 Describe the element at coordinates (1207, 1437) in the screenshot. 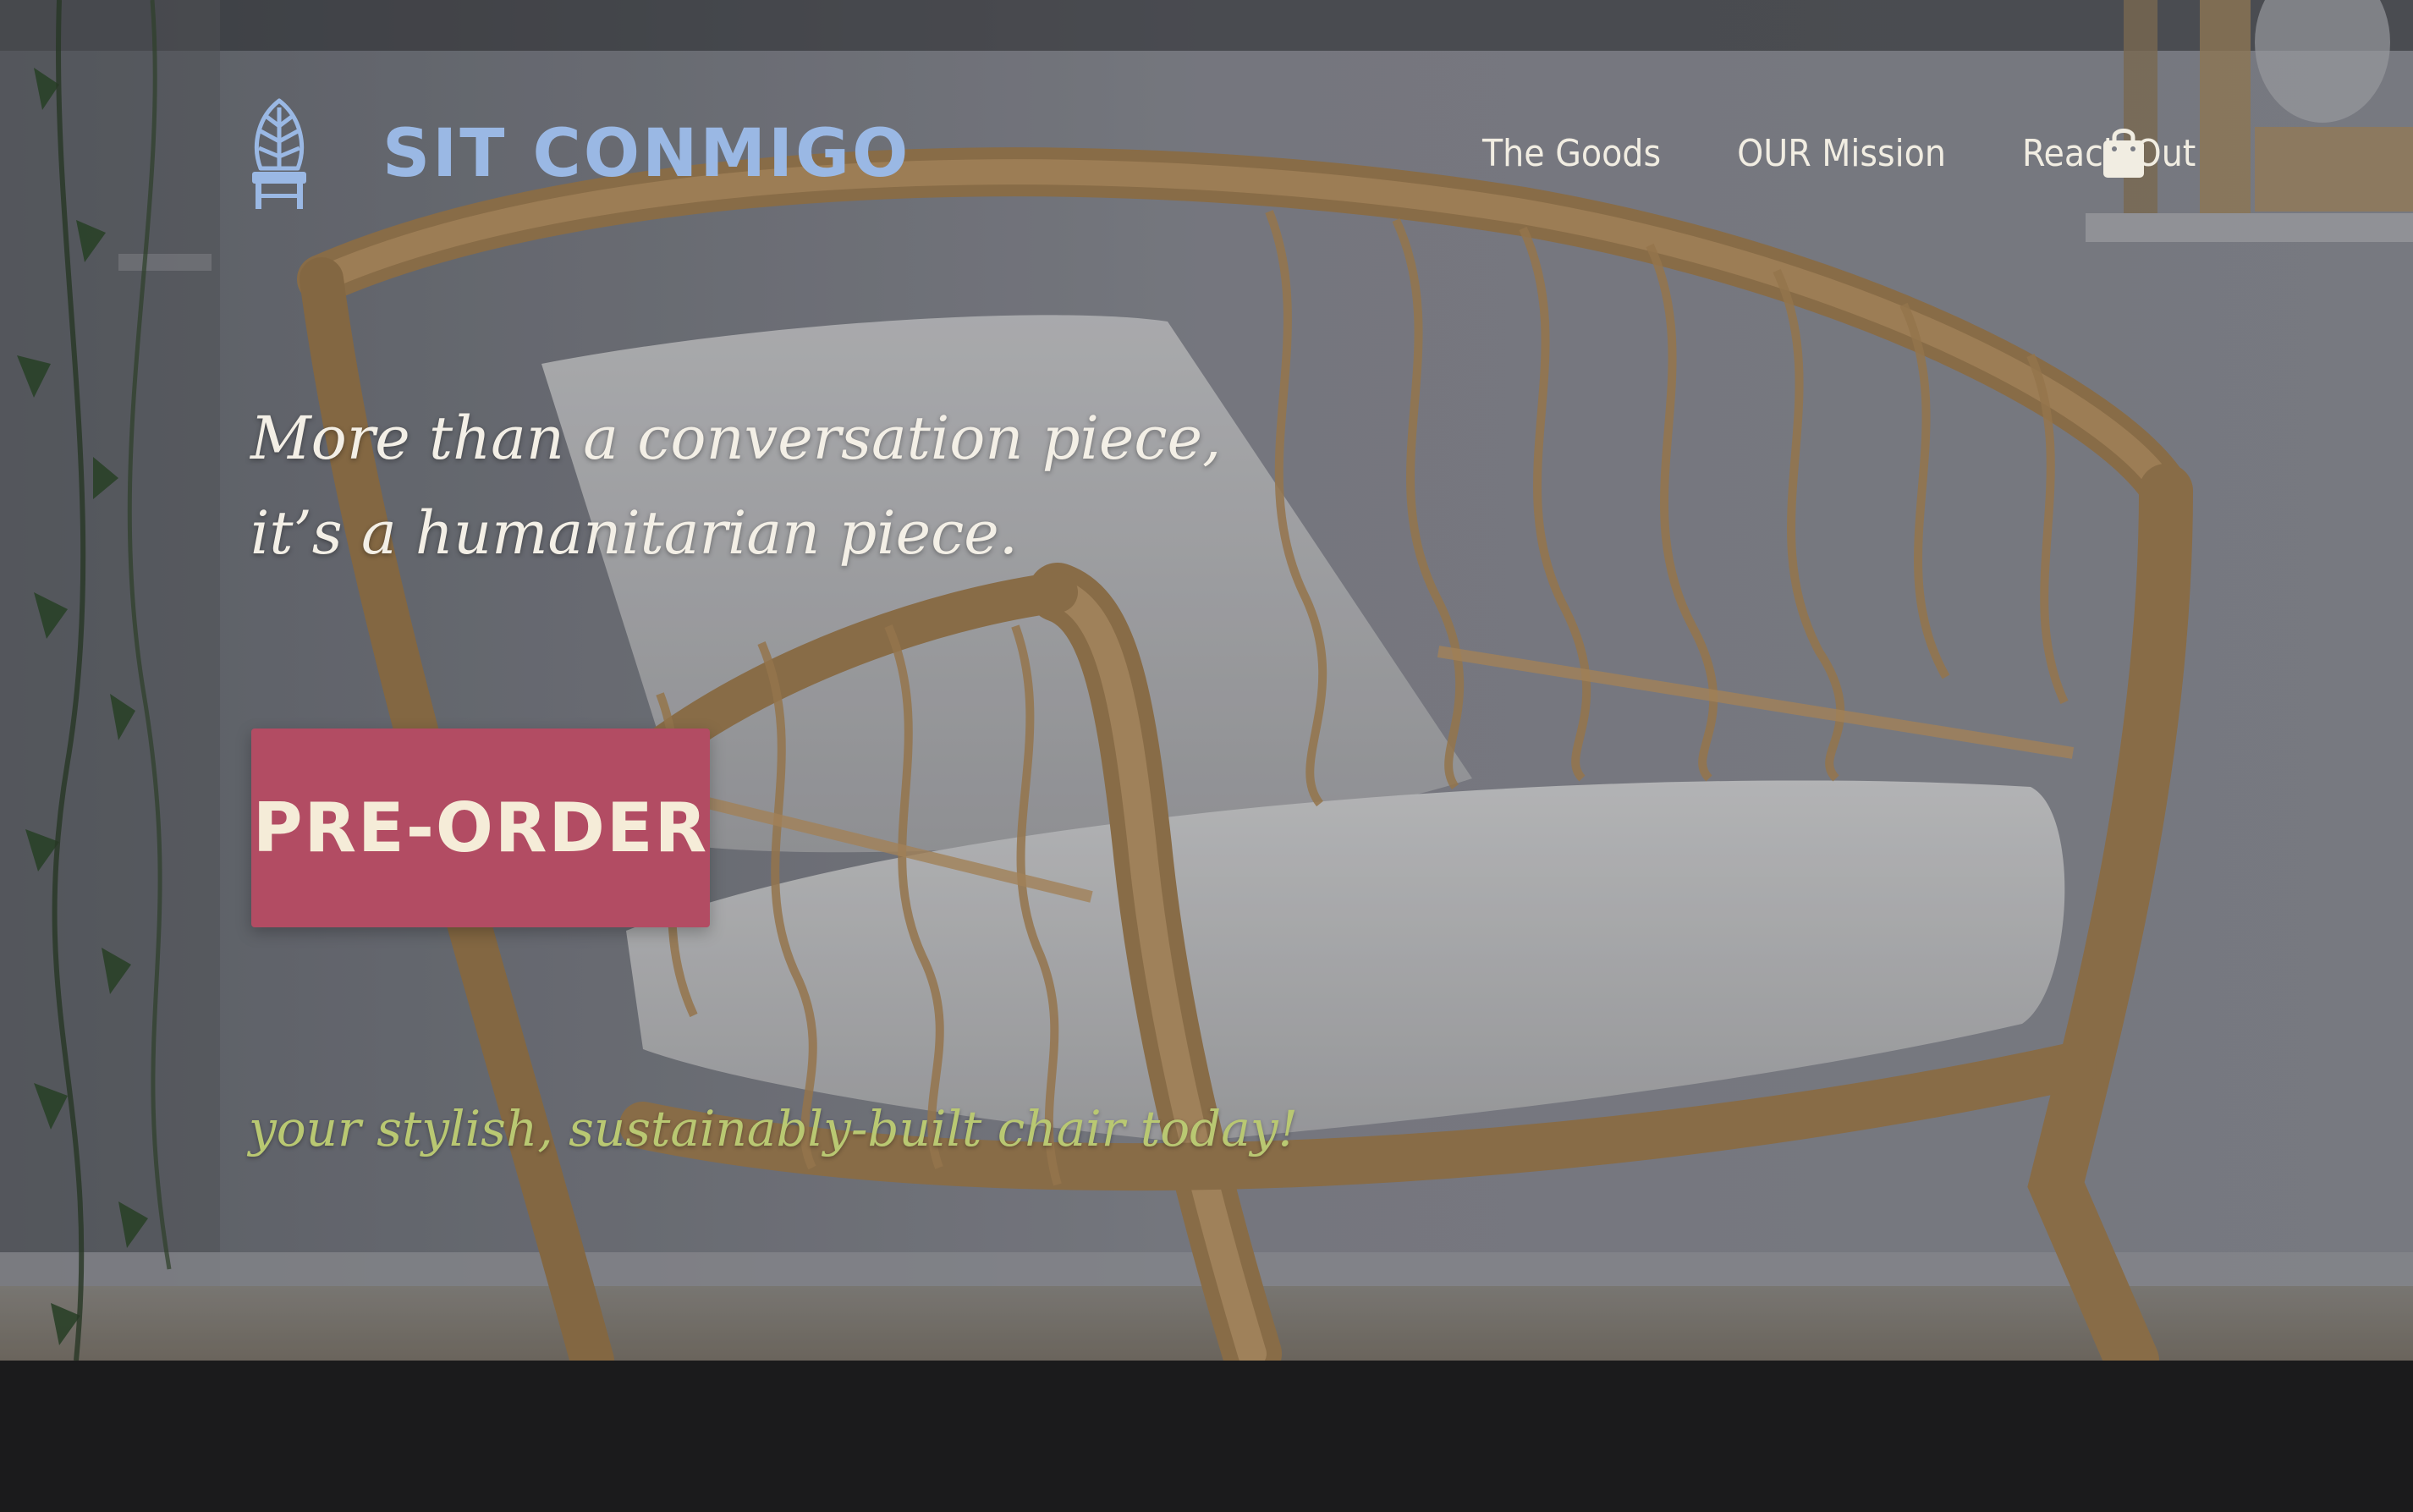

I see `footer-band` at that location.